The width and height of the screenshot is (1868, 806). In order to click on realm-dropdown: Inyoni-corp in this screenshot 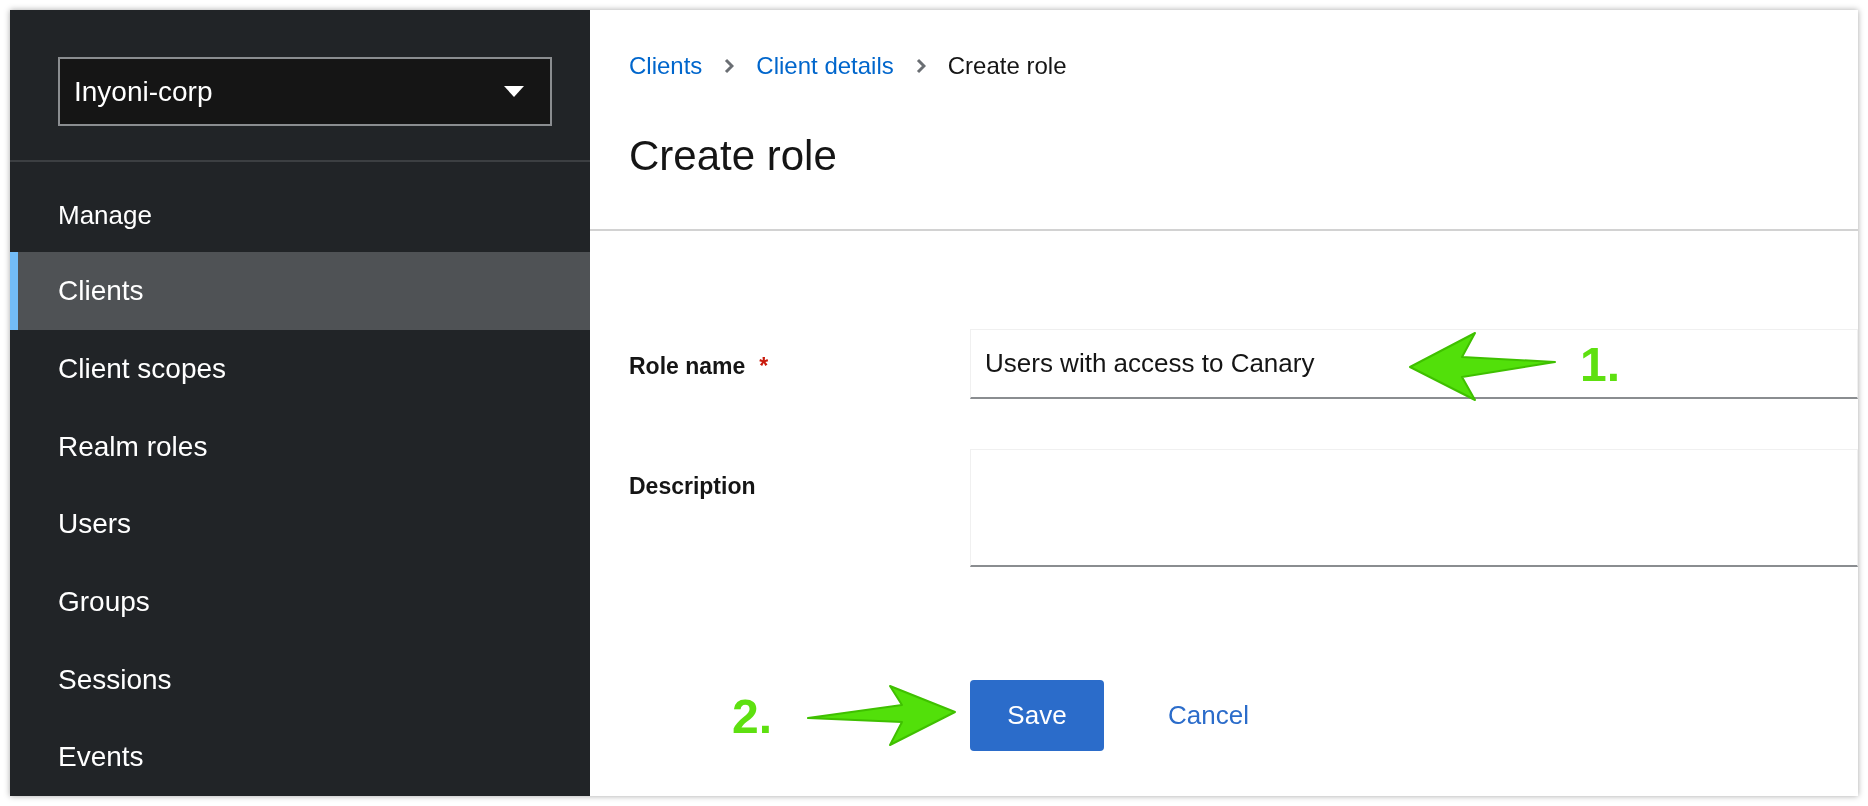, I will do `click(305, 92)`.